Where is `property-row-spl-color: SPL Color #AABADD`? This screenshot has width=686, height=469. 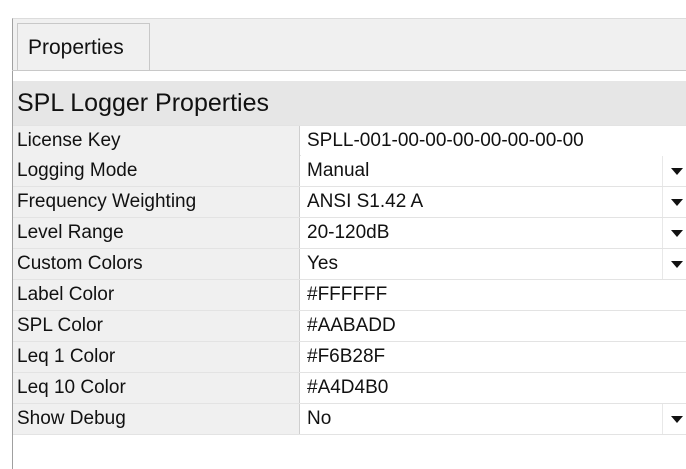 property-row-spl-color: SPL Color #AABADD is located at coordinates (349, 326).